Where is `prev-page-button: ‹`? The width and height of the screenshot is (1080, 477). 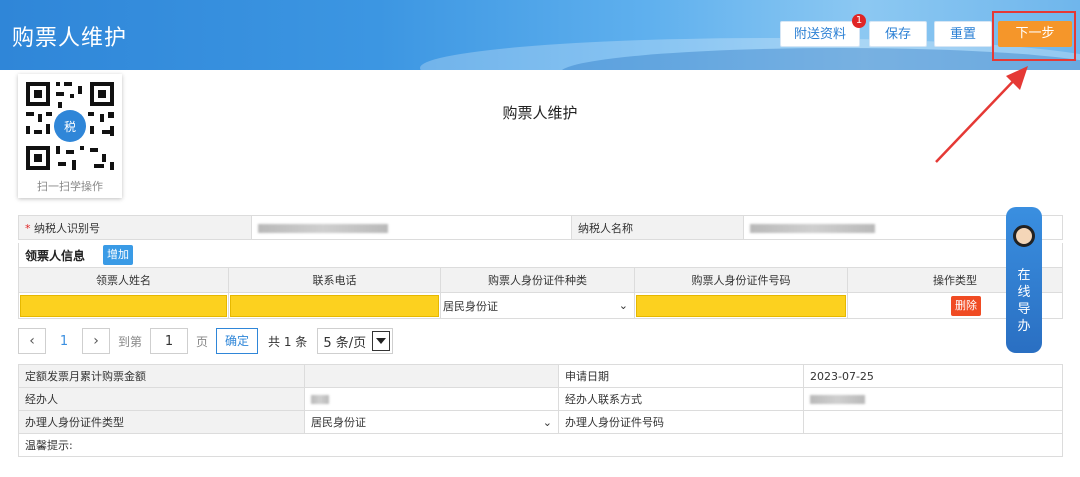
prev-page-button: ‹ is located at coordinates (32, 341).